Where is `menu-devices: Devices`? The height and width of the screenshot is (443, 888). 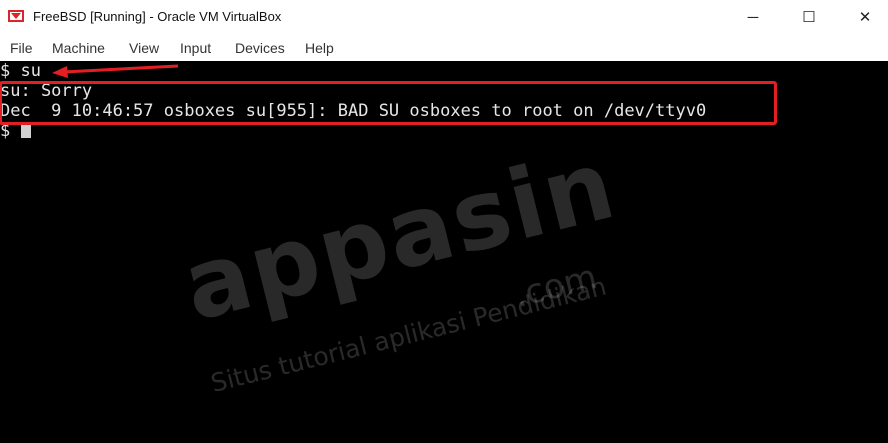
menu-devices: Devices is located at coordinates (260, 48).